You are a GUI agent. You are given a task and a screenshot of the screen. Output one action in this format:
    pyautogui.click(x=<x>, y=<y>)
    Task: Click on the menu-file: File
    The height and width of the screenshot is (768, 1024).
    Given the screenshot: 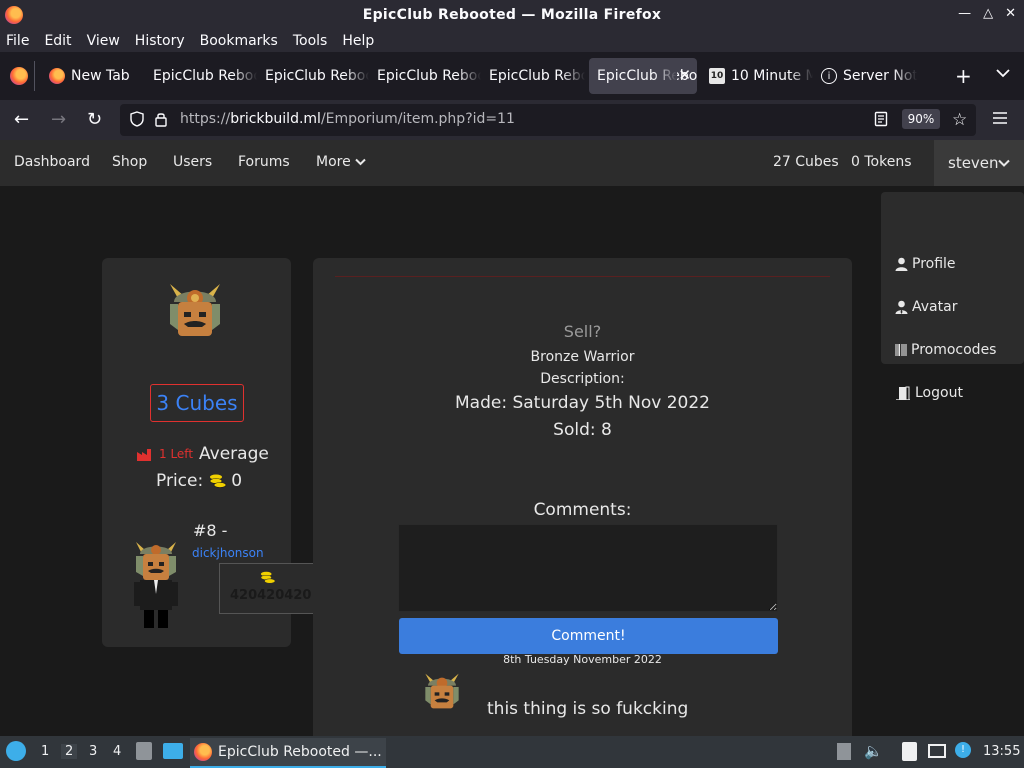 What is the action you would take?
    pyautogui.click(x=17, y=41)
    